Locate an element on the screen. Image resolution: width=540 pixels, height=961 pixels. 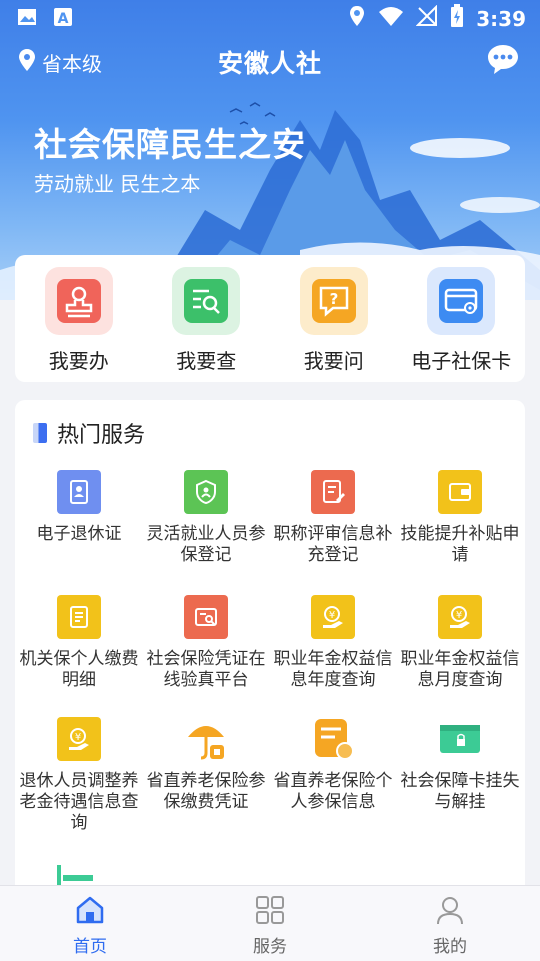
search-list-icon is located at coordinates (206, 301).